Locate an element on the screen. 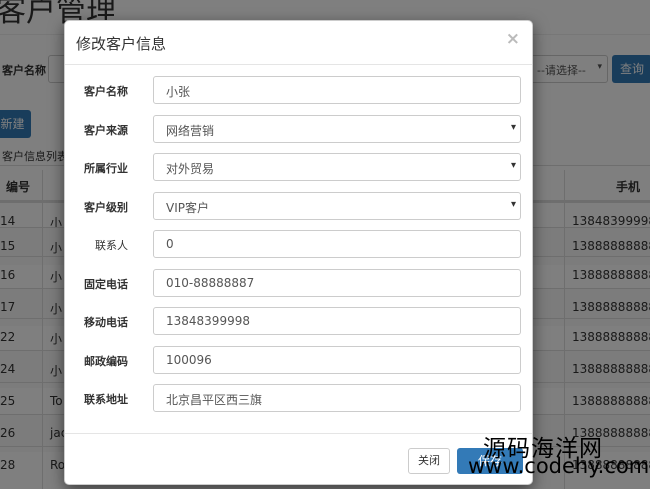  form-row-zipcode: 邮政编码 100096 is located at coordinates (298, 360).